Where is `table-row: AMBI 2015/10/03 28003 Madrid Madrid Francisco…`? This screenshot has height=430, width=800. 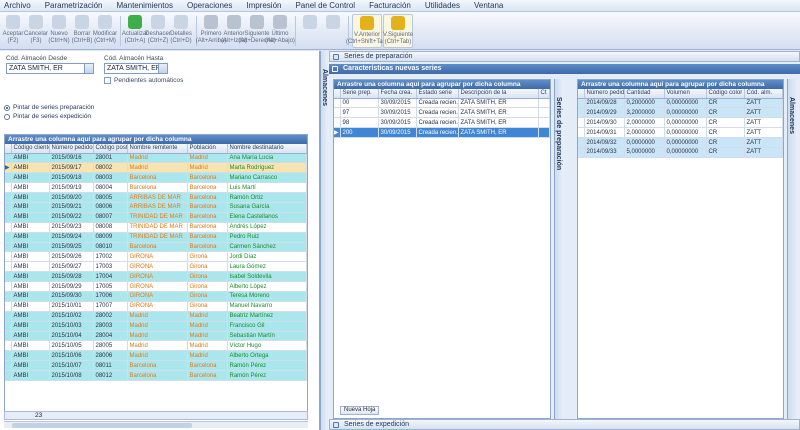
table-row: AMBI 2015/10/03 28003 Madrid Madrid Francisco… is located at coordinates (156, 326).